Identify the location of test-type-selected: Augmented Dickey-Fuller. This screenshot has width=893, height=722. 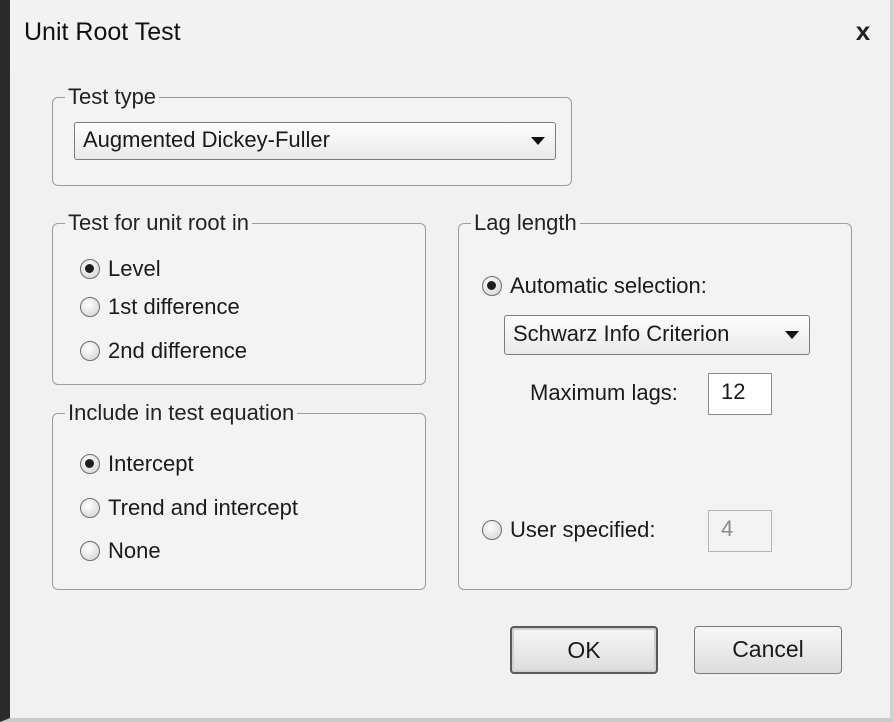
(206, 139).